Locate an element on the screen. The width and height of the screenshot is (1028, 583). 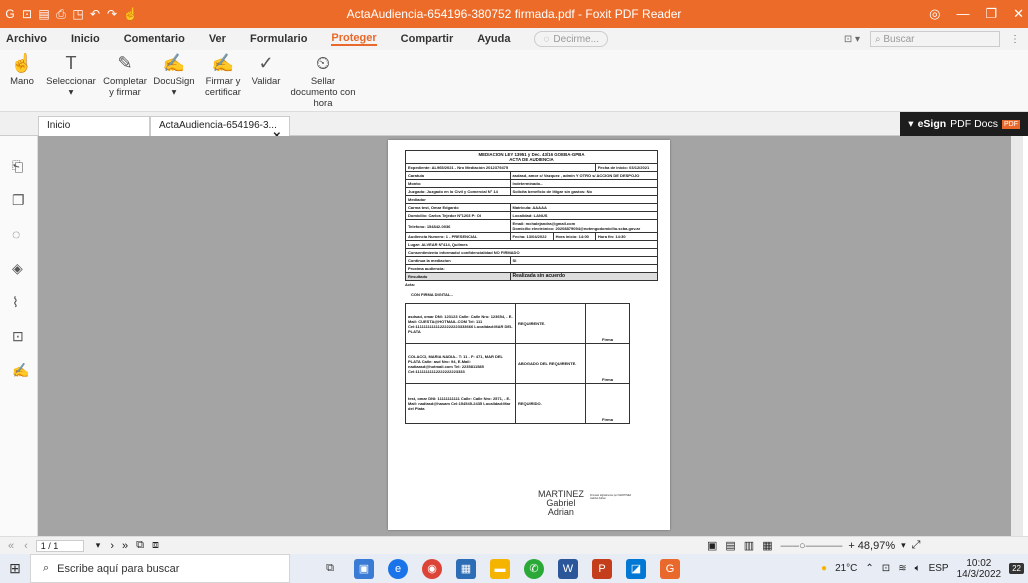
facing-icon: ▥ is located at coordinates (749, 545).